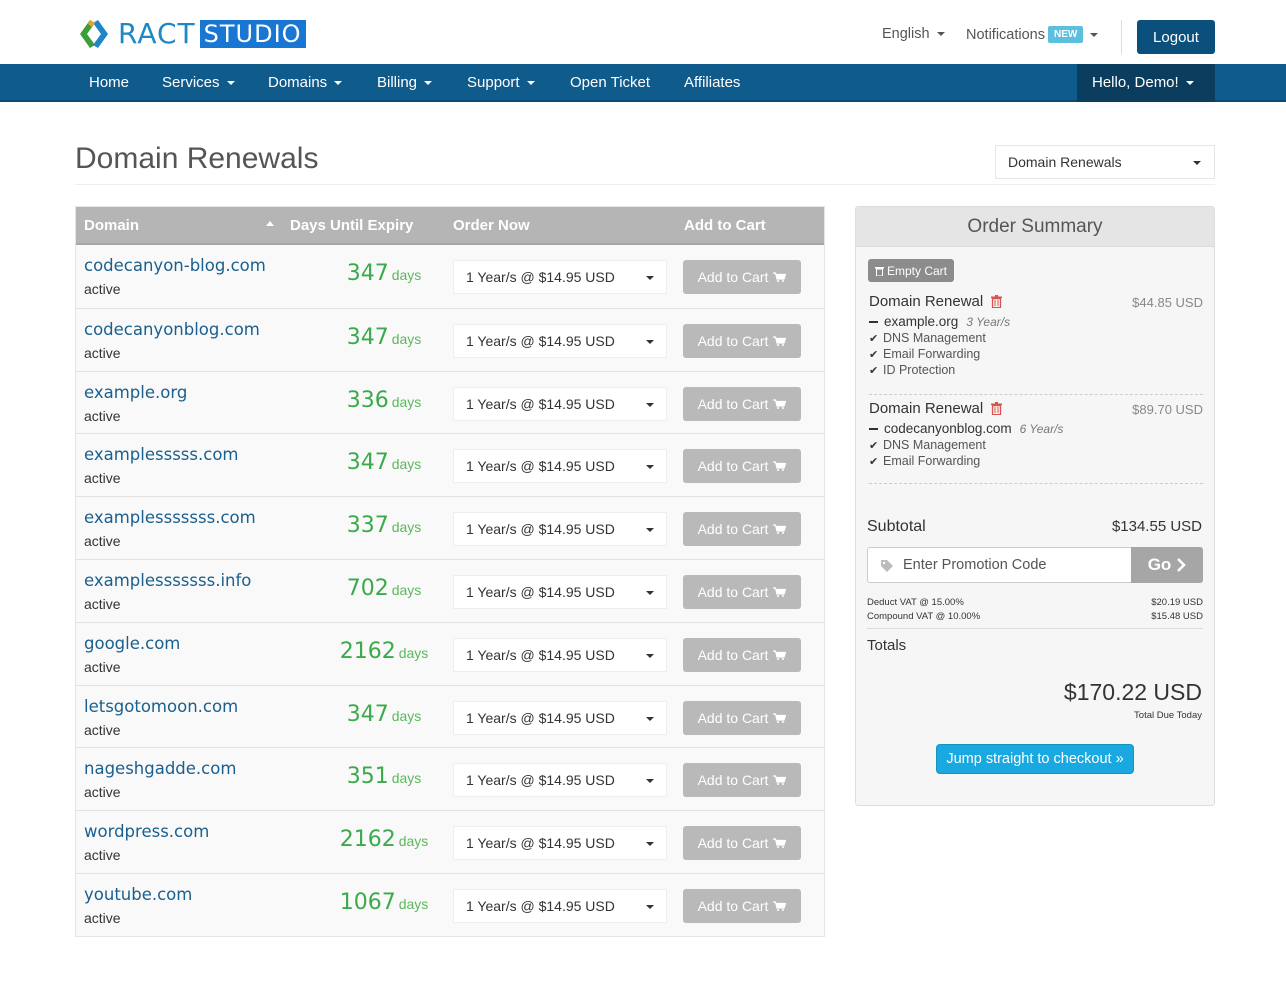  I want to click on cart-item-domain: example.org, so click(921, 321).